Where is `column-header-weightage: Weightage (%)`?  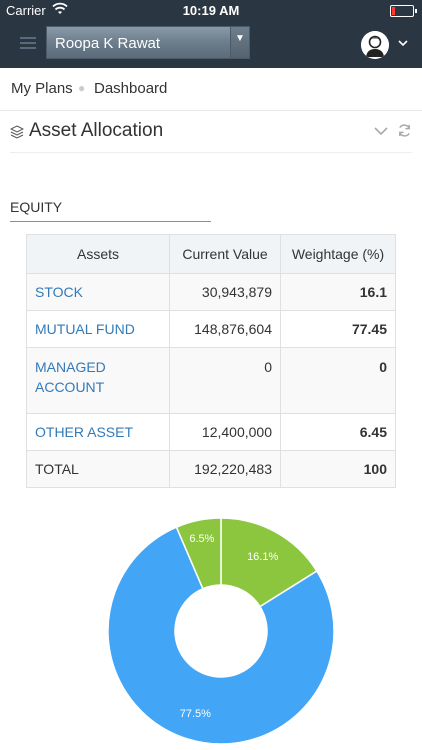
column-header-weightage: Weightage (%) is located at coordinates (338, 254).